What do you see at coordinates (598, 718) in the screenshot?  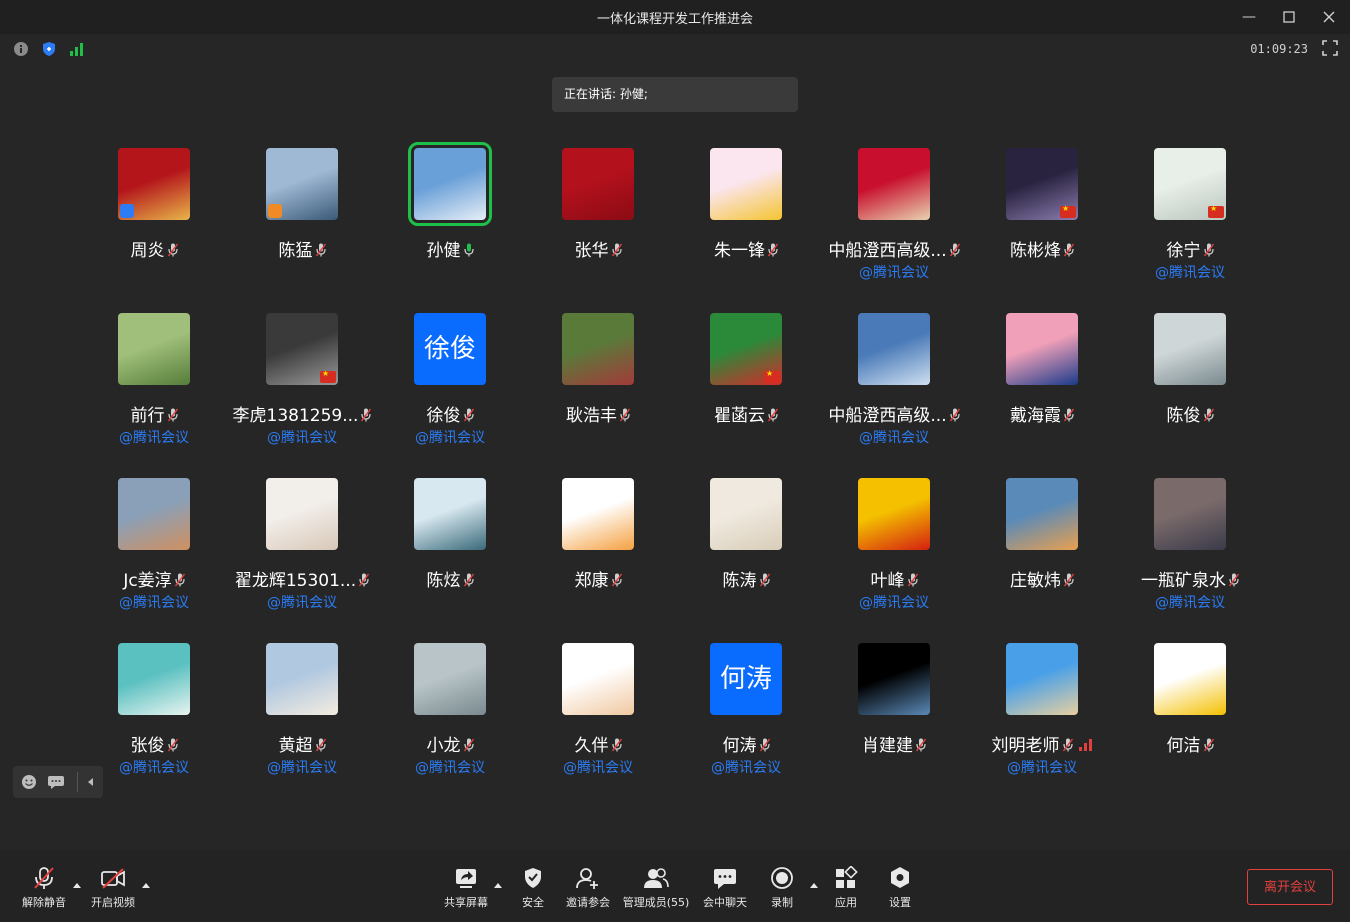 I see `participant-tile: 久伴 @腾讯会议` at bounding box center [598, 718].